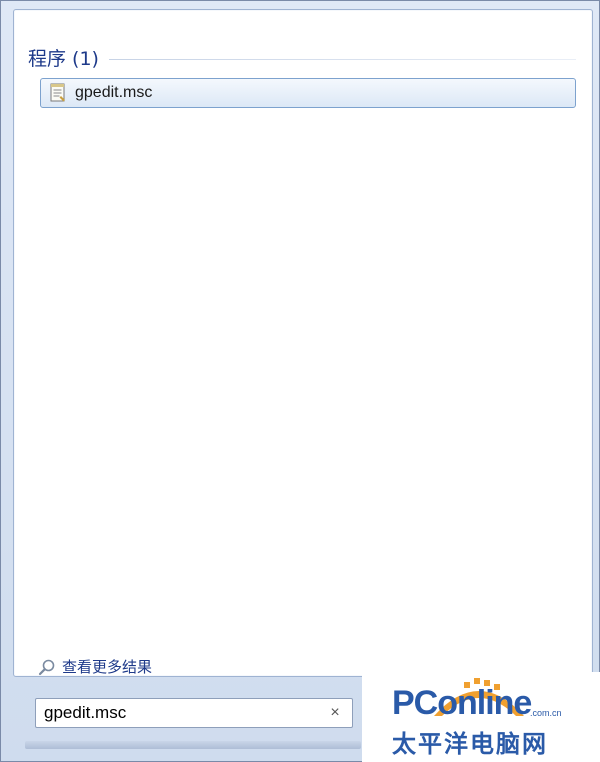 This screenshot has height=762, width=600. I want to click on pconline-watermark: PConline .com.cn 太平洋电脑网, so click(481, 717).